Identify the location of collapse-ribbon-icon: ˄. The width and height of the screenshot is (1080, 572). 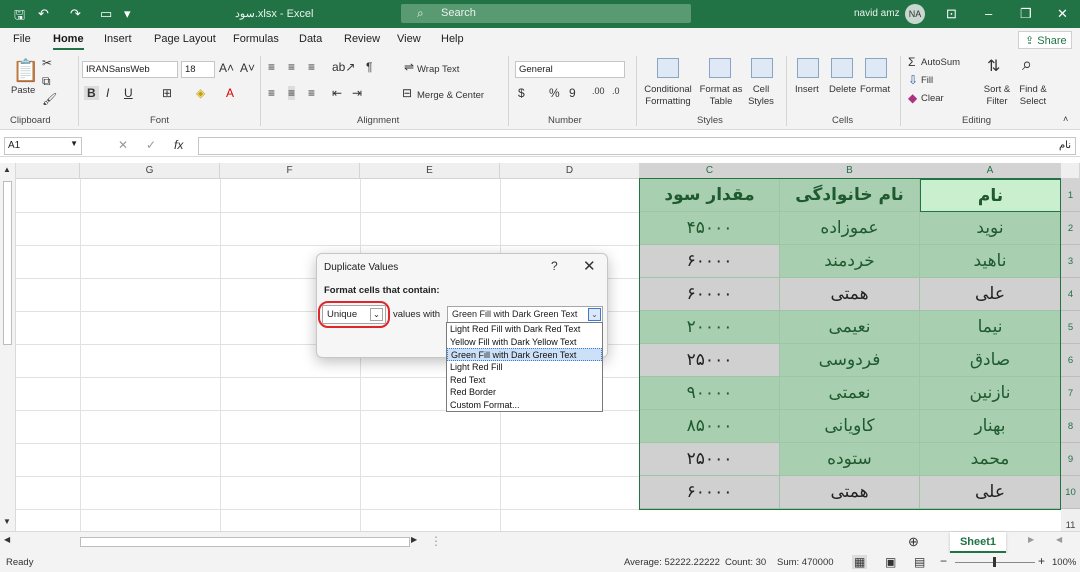
(1065, 119).